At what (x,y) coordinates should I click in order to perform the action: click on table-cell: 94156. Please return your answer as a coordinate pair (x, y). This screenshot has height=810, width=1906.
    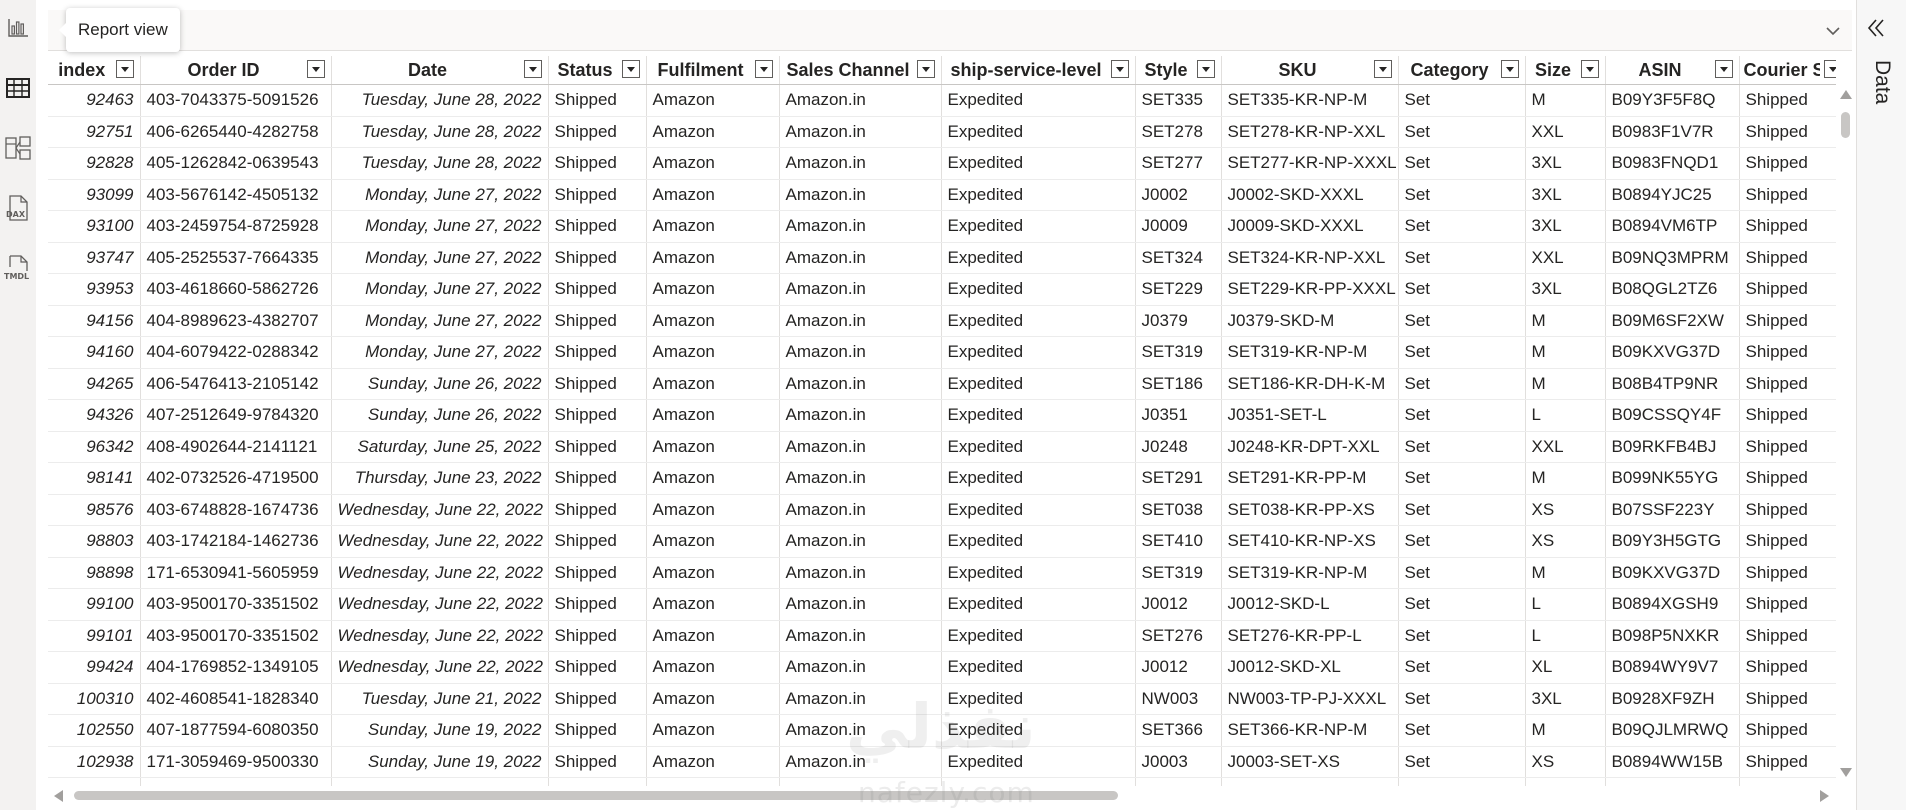
    Looking at the image, I should click on (94, 321).